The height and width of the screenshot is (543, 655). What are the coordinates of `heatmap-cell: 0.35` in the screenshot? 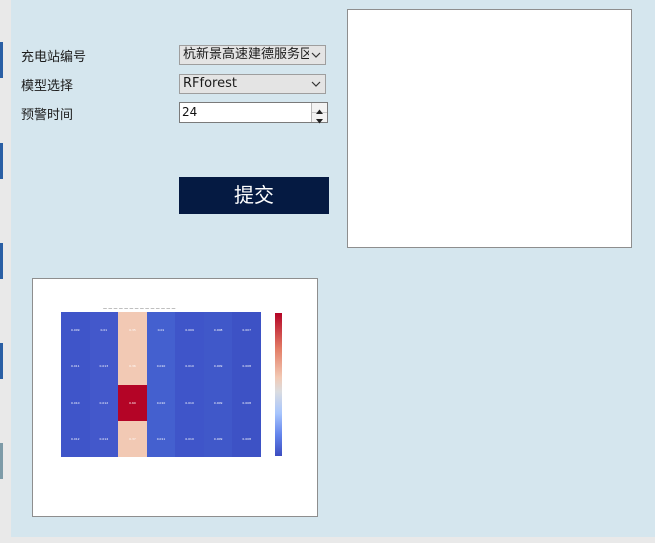 It's located at (132, 330).